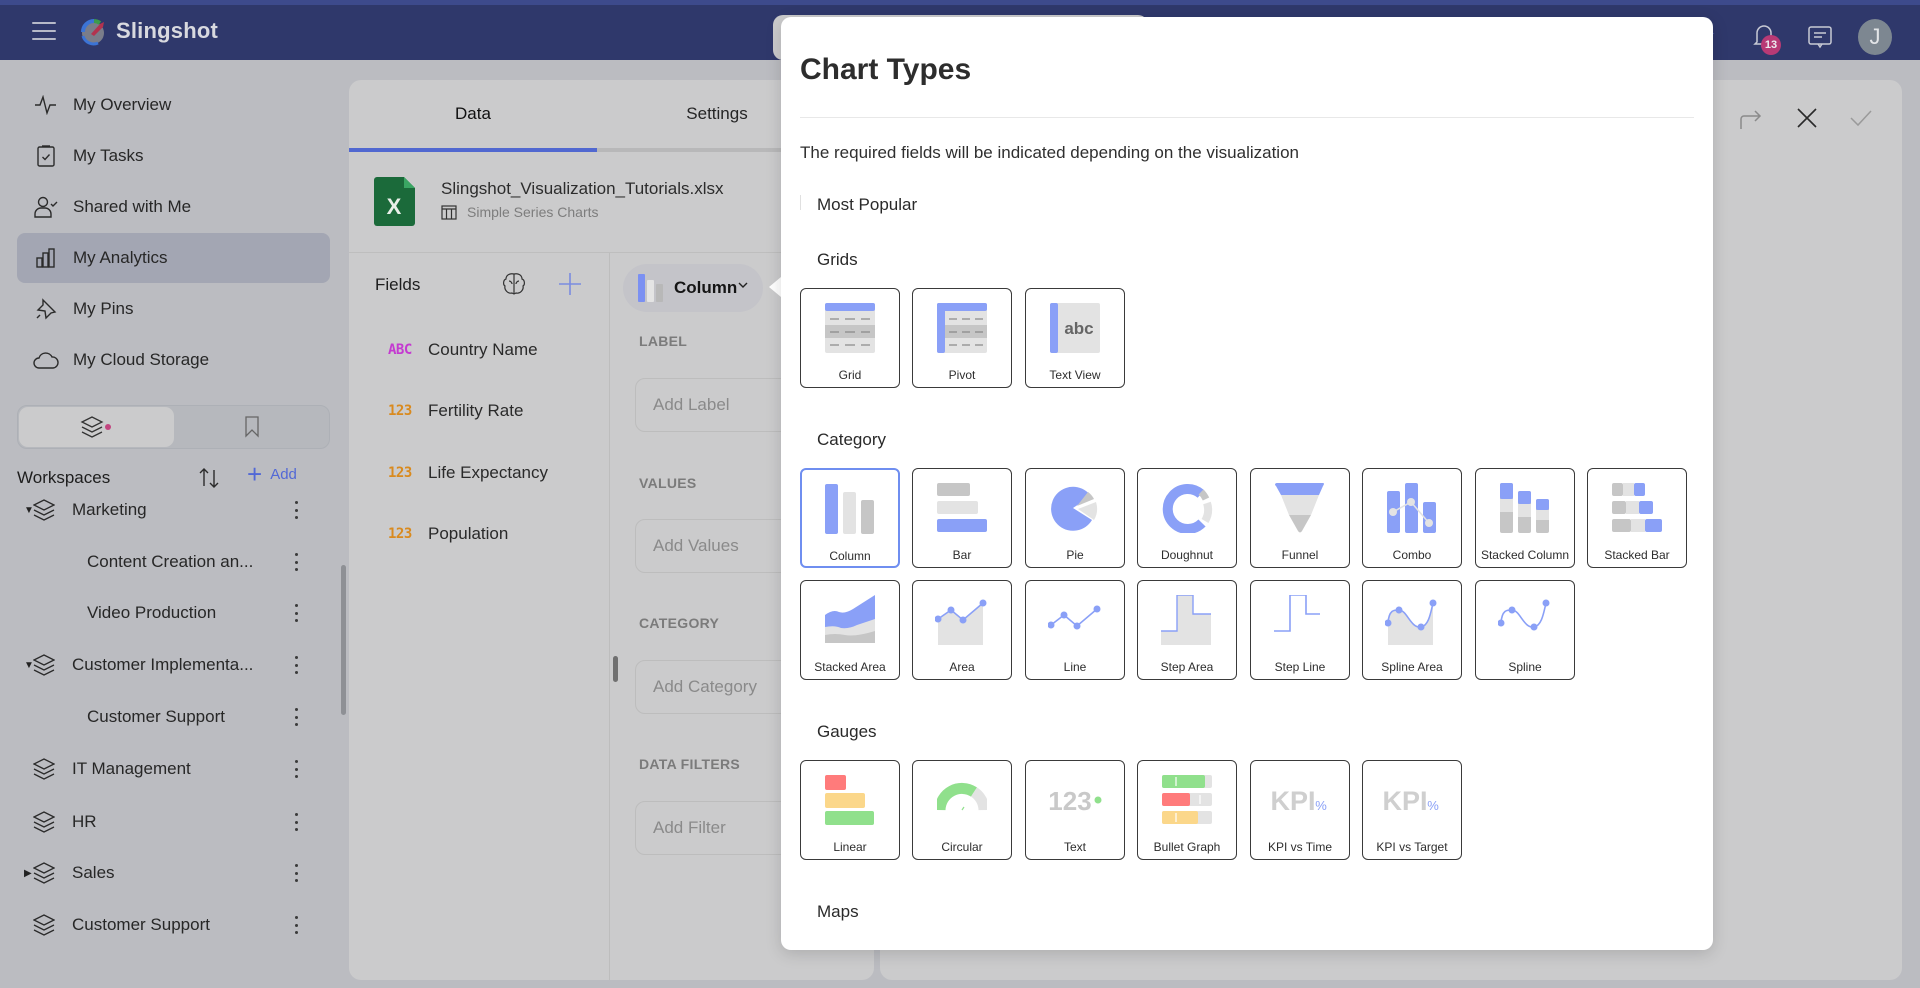 The height and width of the screenshot is (988, 1920). What do you see at coordinates (1525, 620) in the screenshot?
I see `spline-chart-icon` at bounding box center [1525, 620].